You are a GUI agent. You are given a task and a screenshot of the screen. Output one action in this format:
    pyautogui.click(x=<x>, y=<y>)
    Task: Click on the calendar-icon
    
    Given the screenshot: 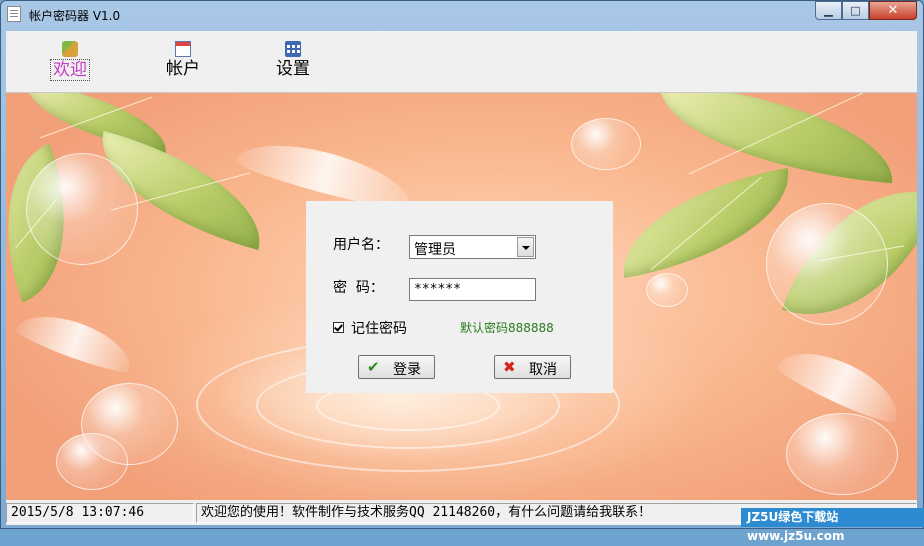 What is the action you would take?
    pyautogui.click(x=183, y=49)
    